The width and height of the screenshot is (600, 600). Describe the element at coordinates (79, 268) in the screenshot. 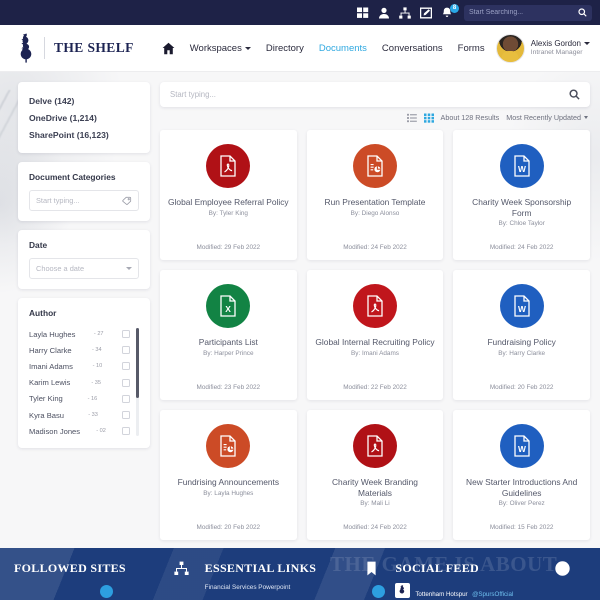

I see `date-input` at that location.